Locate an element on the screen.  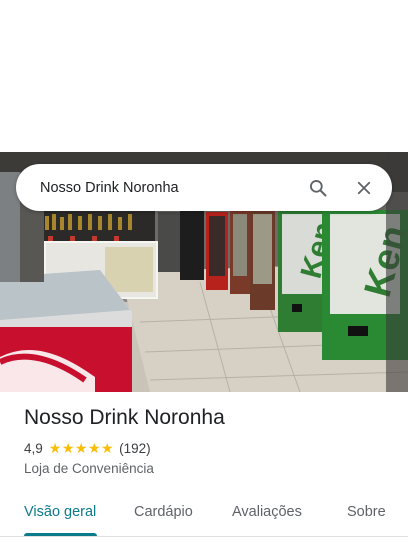
rating-value: 4,9 is located at coordinates (33, 448).